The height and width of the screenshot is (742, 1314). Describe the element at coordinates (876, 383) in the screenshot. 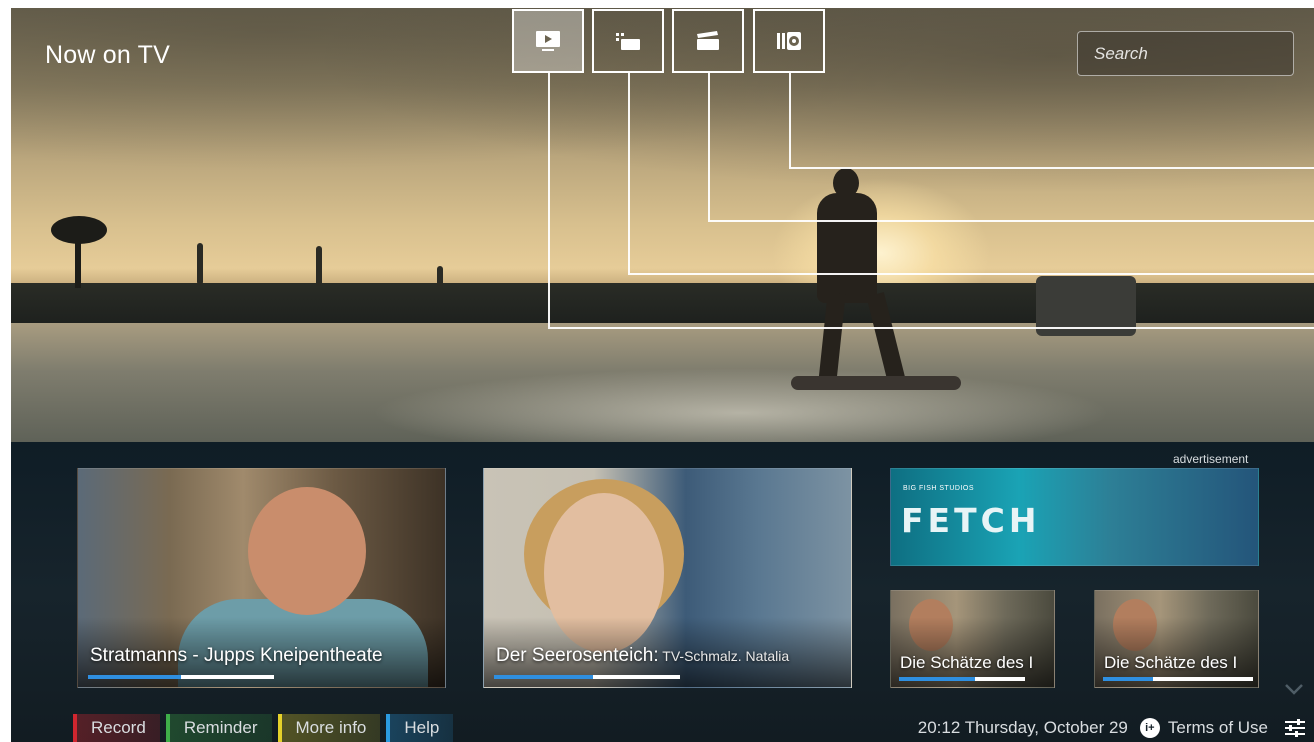

I see `wakeboard` at that location.